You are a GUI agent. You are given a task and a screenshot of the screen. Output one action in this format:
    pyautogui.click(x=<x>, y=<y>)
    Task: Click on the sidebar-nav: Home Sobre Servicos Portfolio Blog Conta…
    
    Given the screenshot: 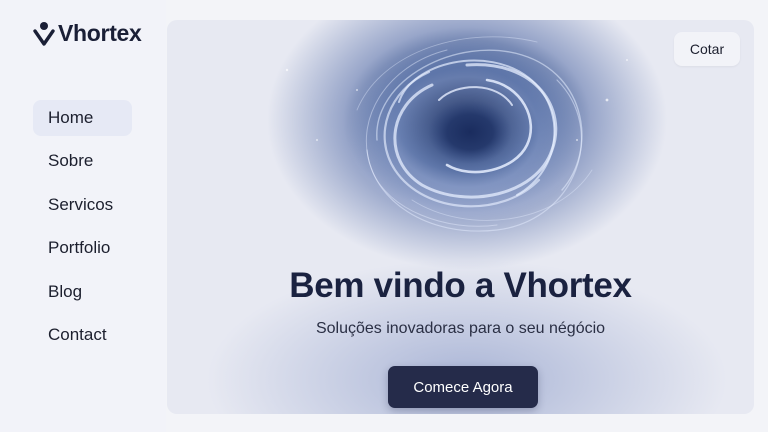 What is the action you would take?
    pyautogui.click(x=82, y=230)
    